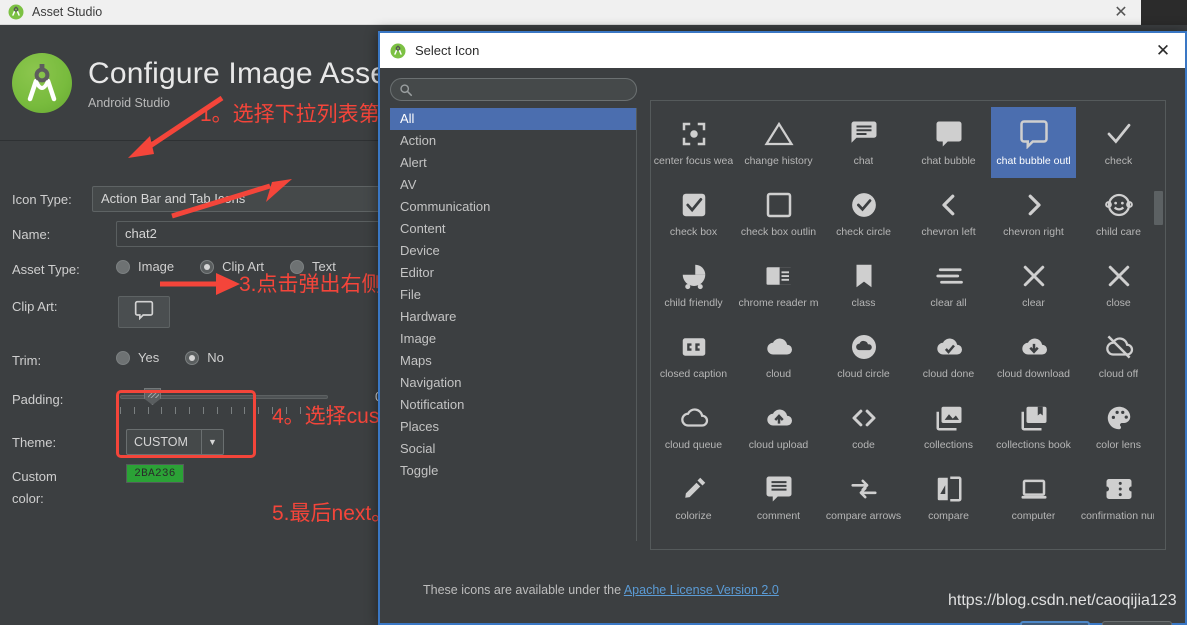 Image resolution: width=1187 pixels, height=625 pixels. I want to click on icon-cell: collections book, so click(1033, 426).